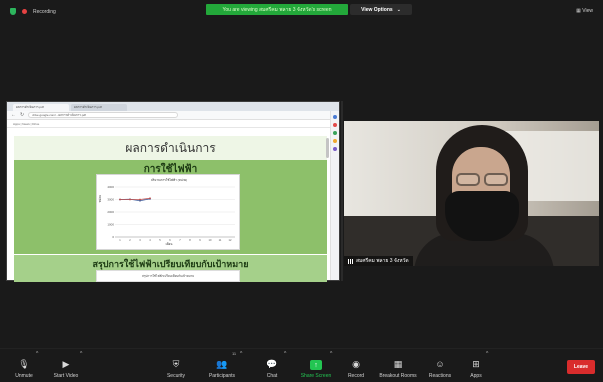 Image resolution: width=603 pixels, height=382 pixels. Describe the element at coordinates (272, 369) in the screenshot. I see `chat-button: 💬 Chat` at that location.